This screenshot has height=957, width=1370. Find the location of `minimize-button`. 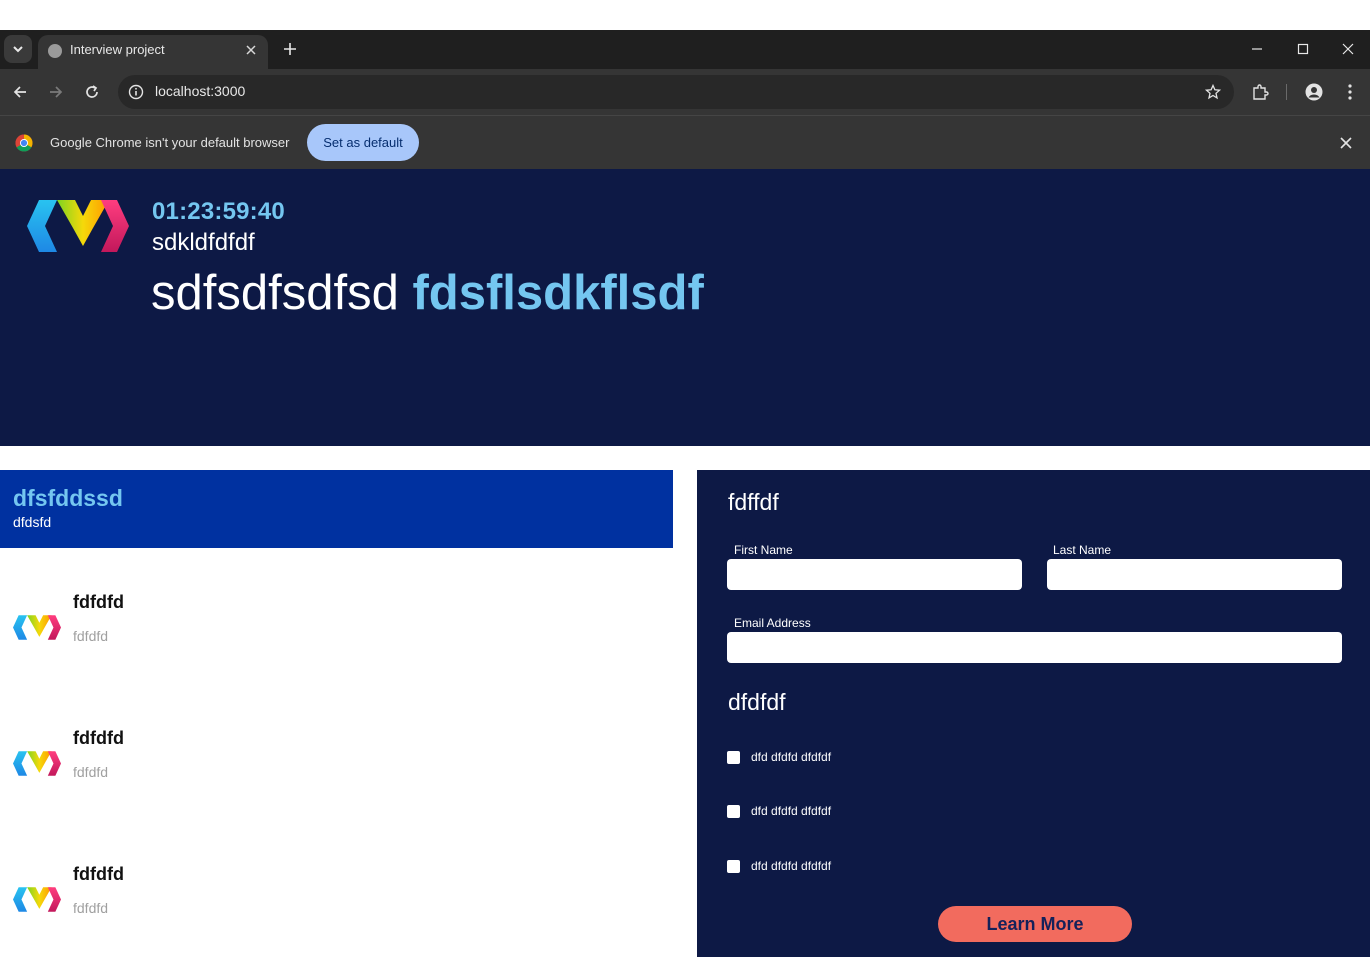

minimize-button is located at coordinates (1257, 49).